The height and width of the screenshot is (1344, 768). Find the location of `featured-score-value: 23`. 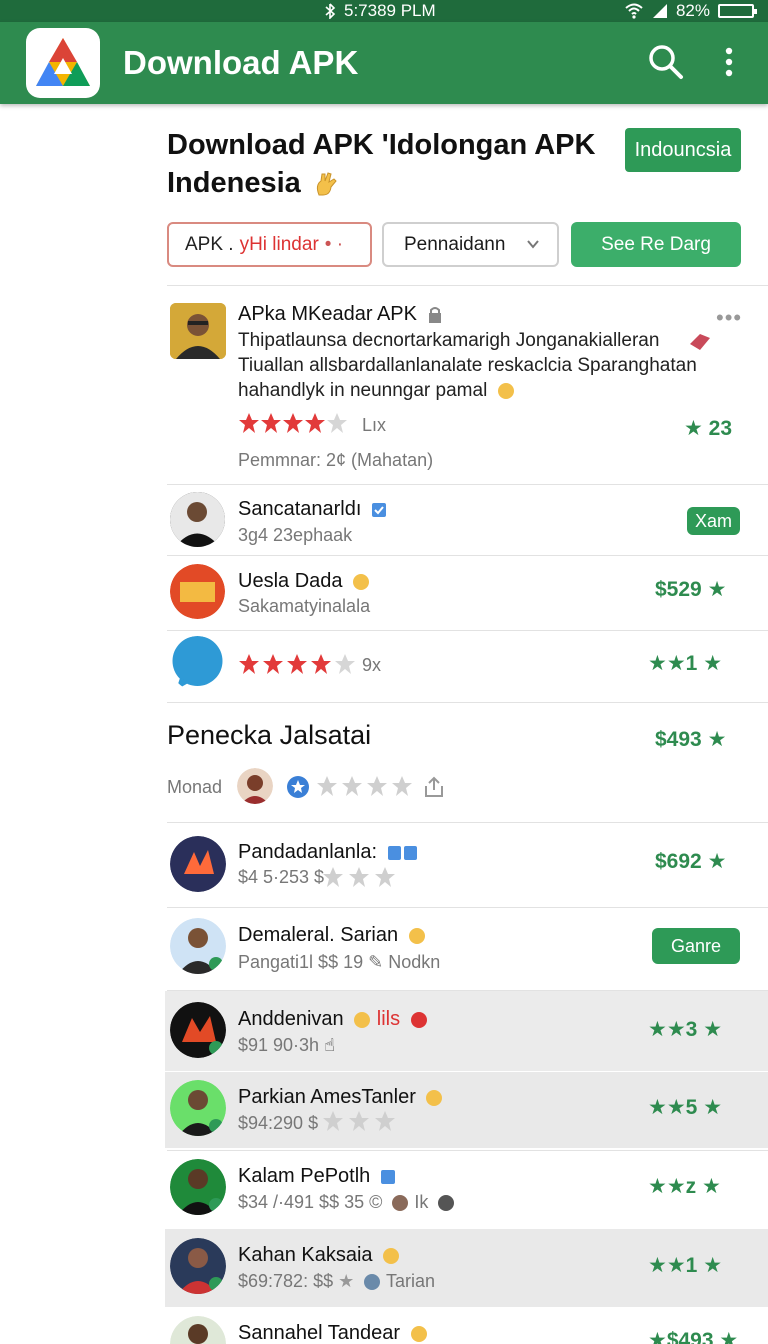

featured-score-value: 23 is located at coordinates (720, 428).